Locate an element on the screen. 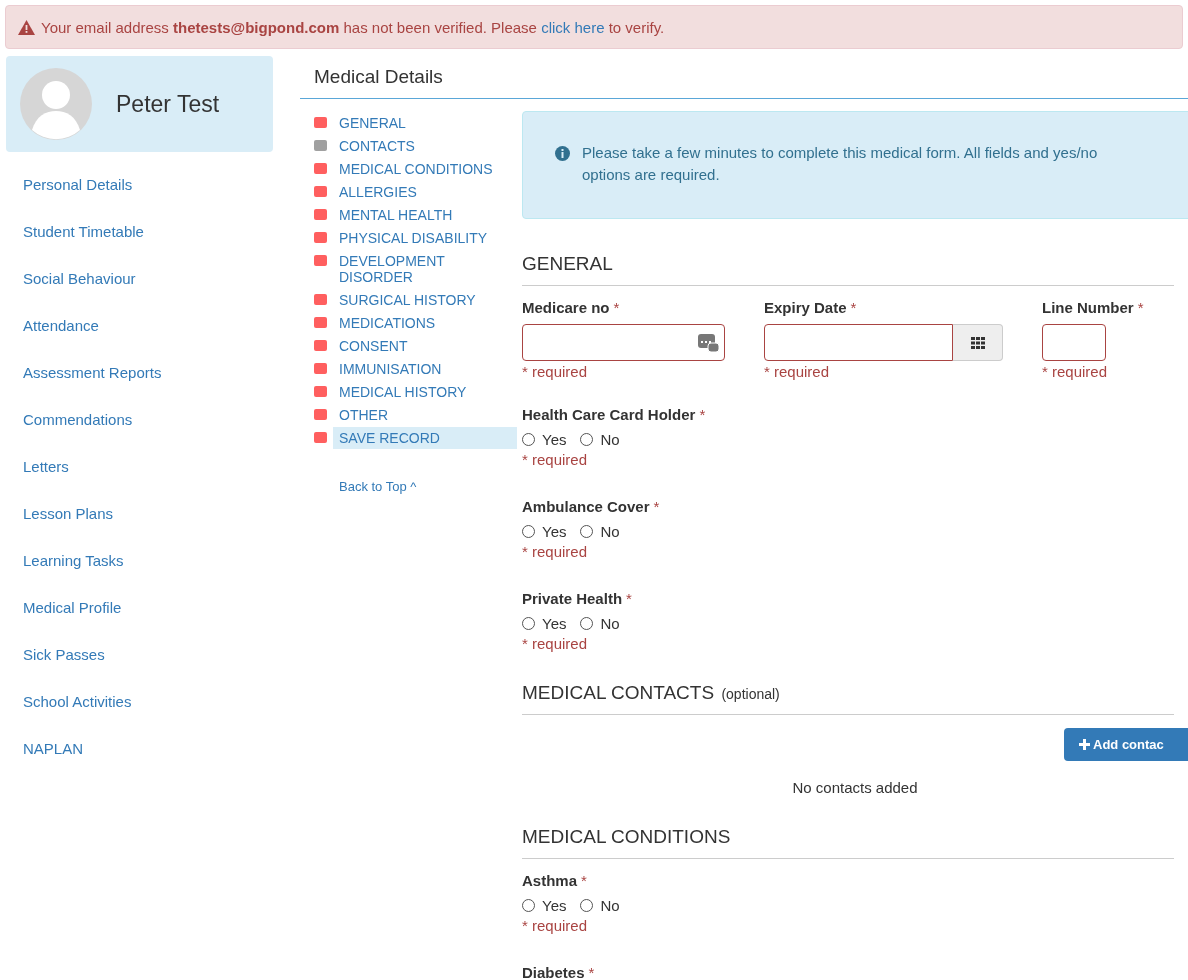 The width and height of the screenshot is (1188, 980). add-contact-button: Add contac is located at coordinates (1126, 744).